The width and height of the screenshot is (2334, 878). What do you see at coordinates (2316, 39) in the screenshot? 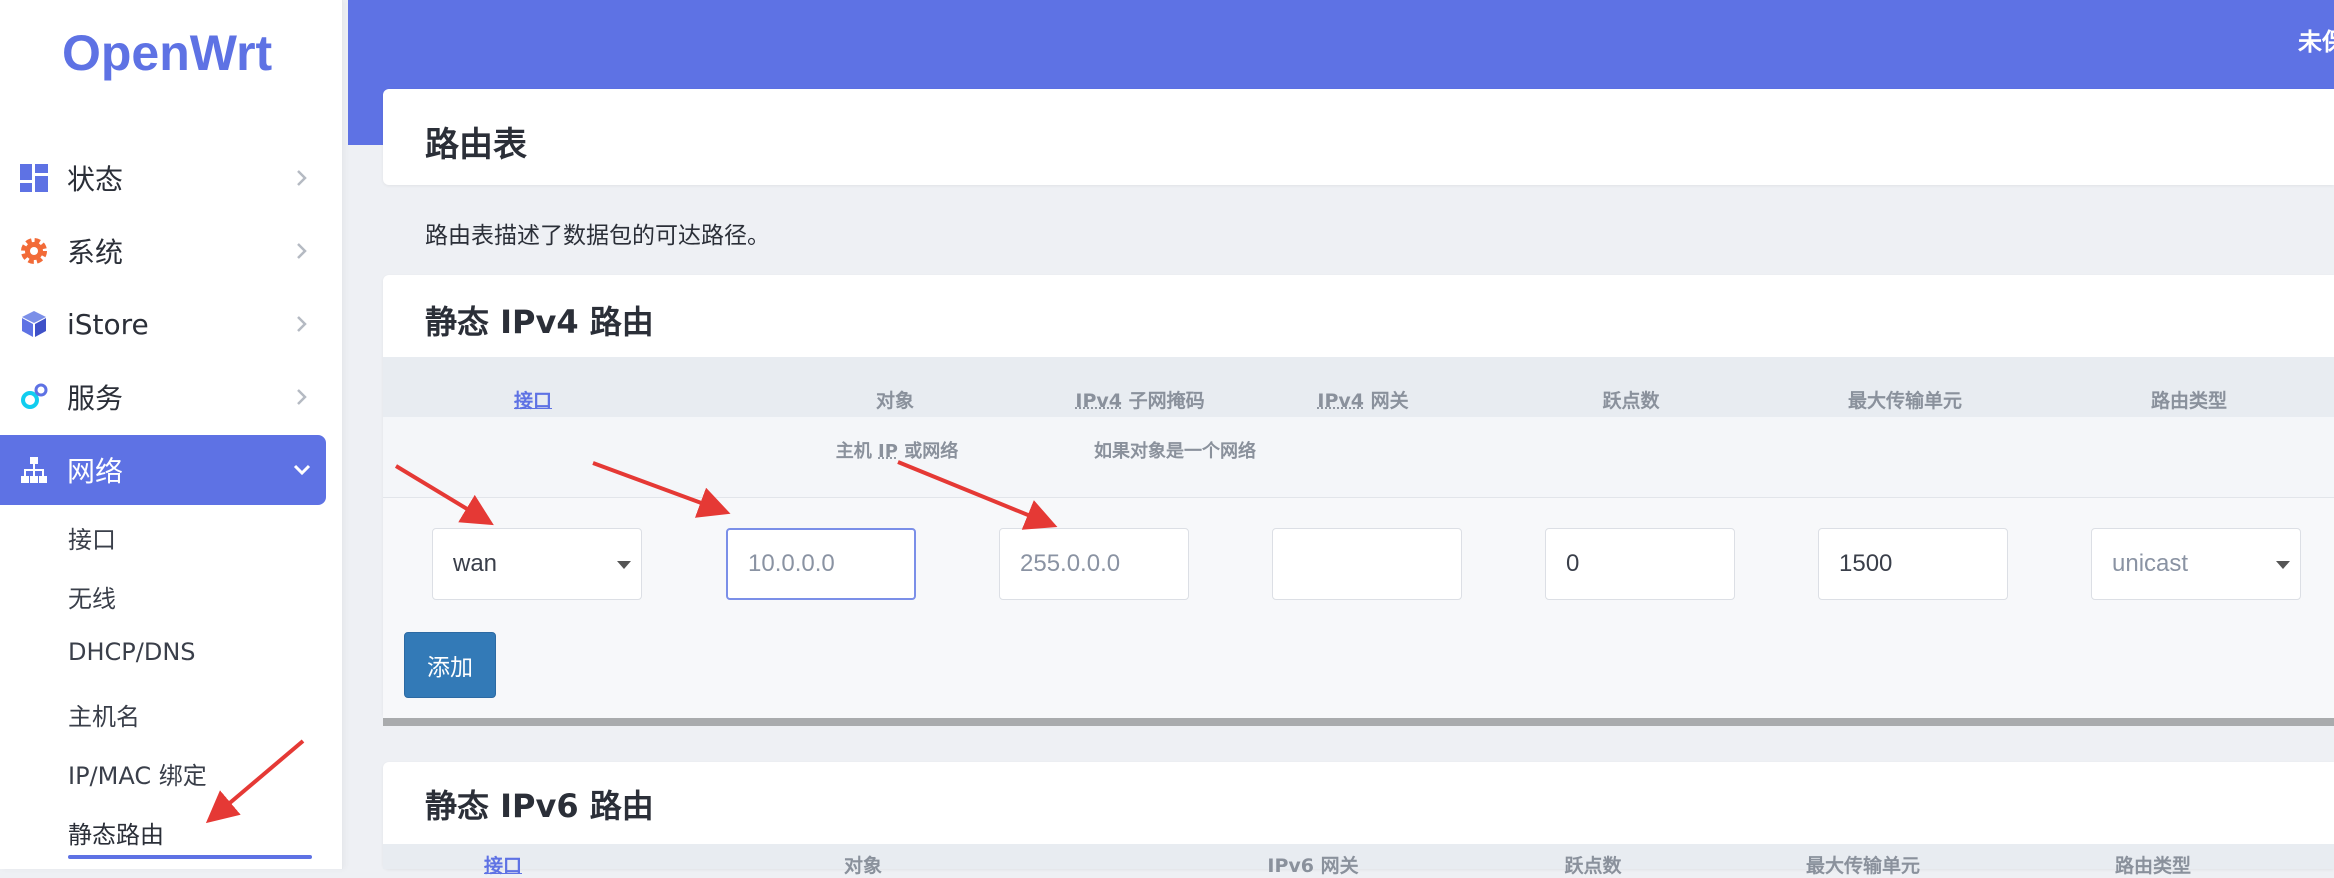
I see `unsaved-changes-indicator: 未保存` at bounding box center [2316, 39].